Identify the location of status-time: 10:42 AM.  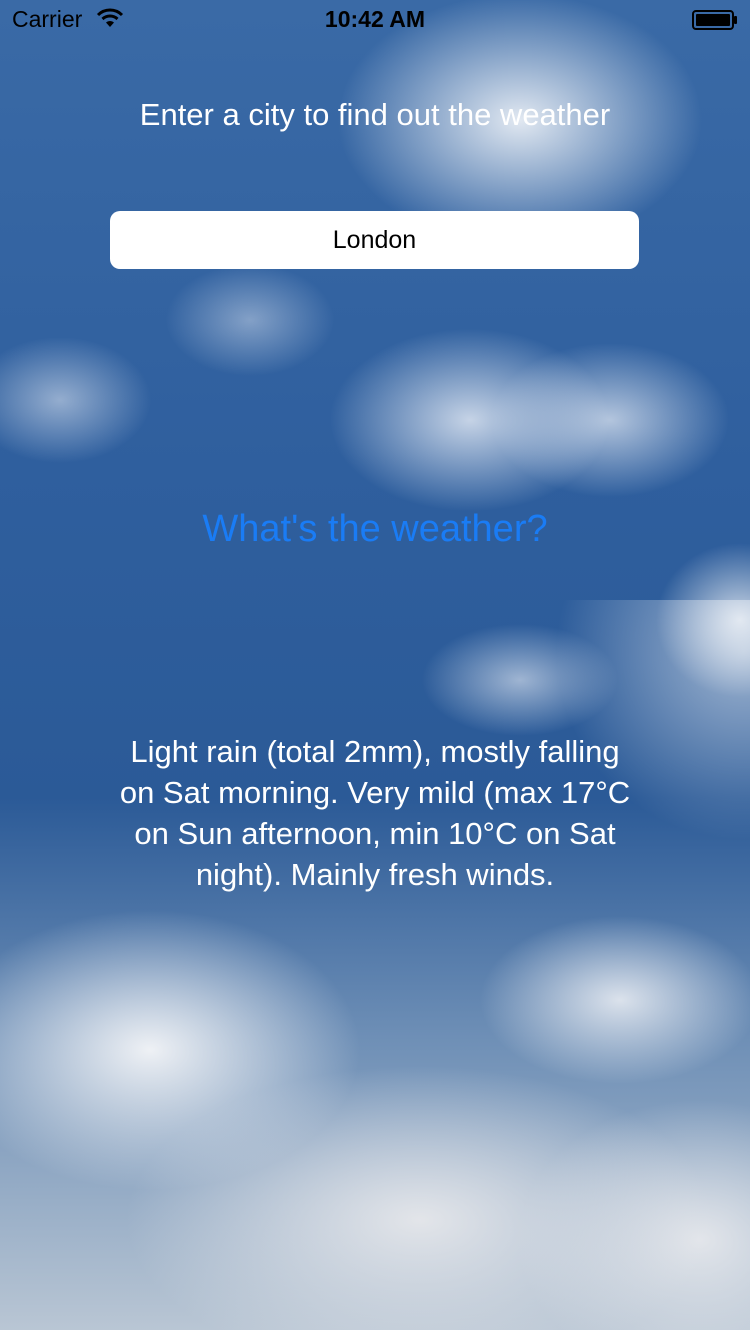
(375, 19).